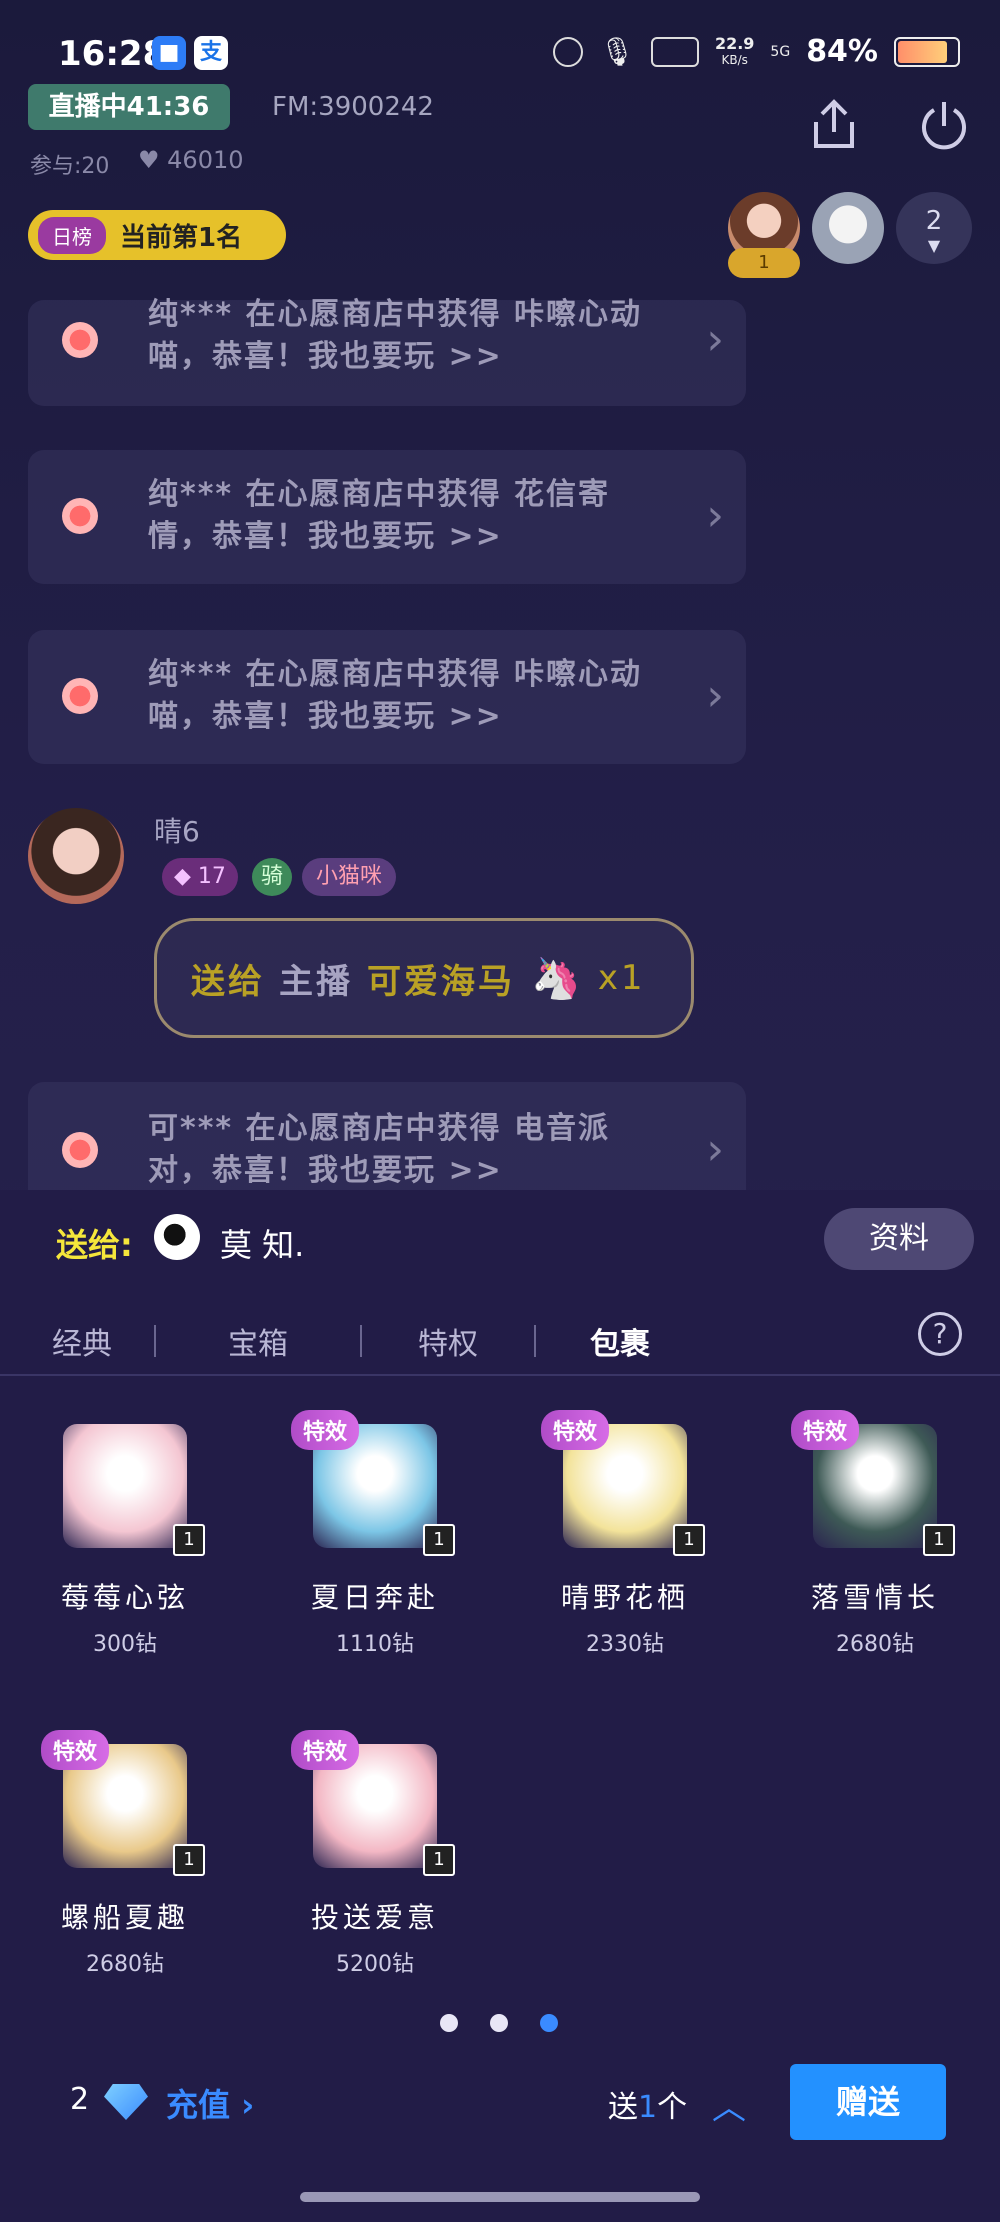  What do you see at coordinates (934, 245) in the screenshot?
I see `chevron-down-icon: ▼` at bounding box center [934, 245].